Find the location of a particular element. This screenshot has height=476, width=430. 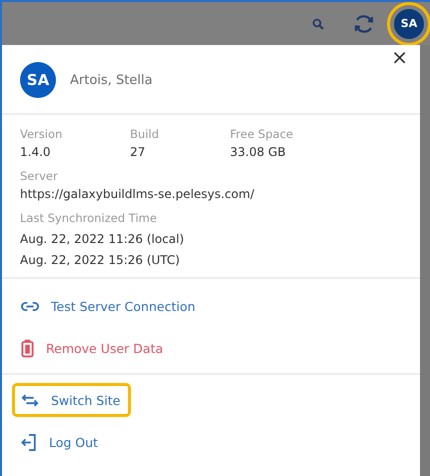

info-value: 33.08 GB is located at coordinates (258, 152).